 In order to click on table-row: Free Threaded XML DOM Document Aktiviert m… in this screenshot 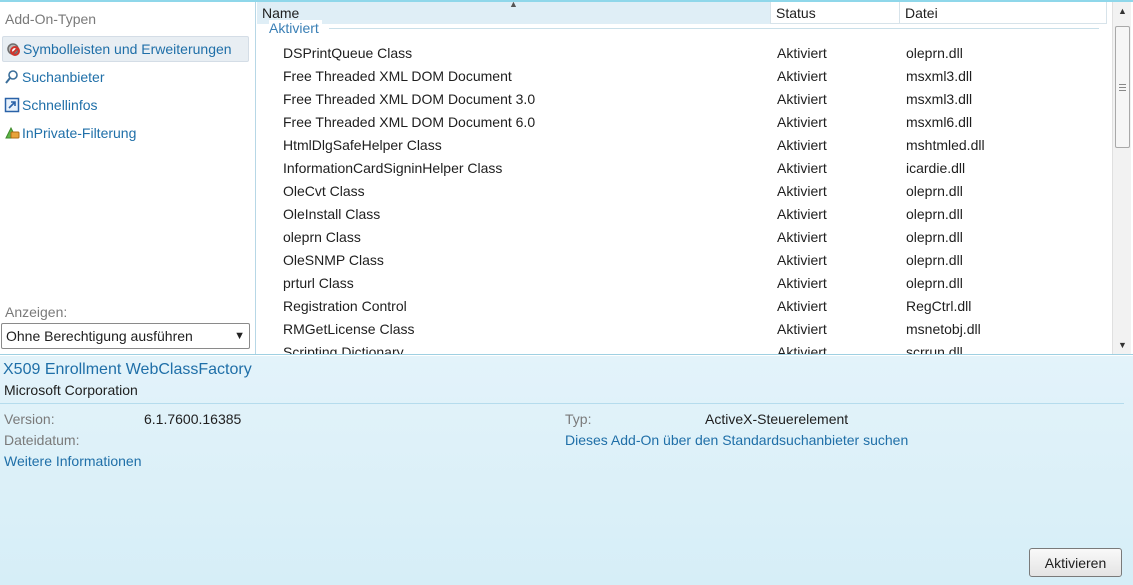, I will do `click(682, 75)`.